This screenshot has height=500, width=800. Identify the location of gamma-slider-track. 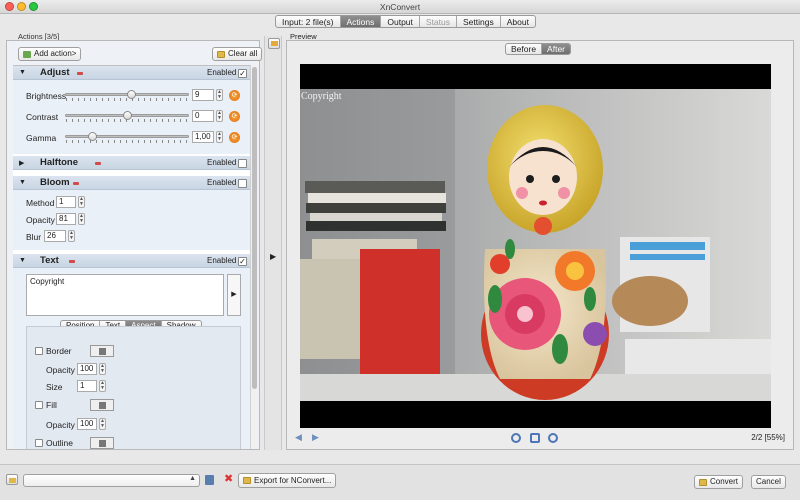
(127, 136).